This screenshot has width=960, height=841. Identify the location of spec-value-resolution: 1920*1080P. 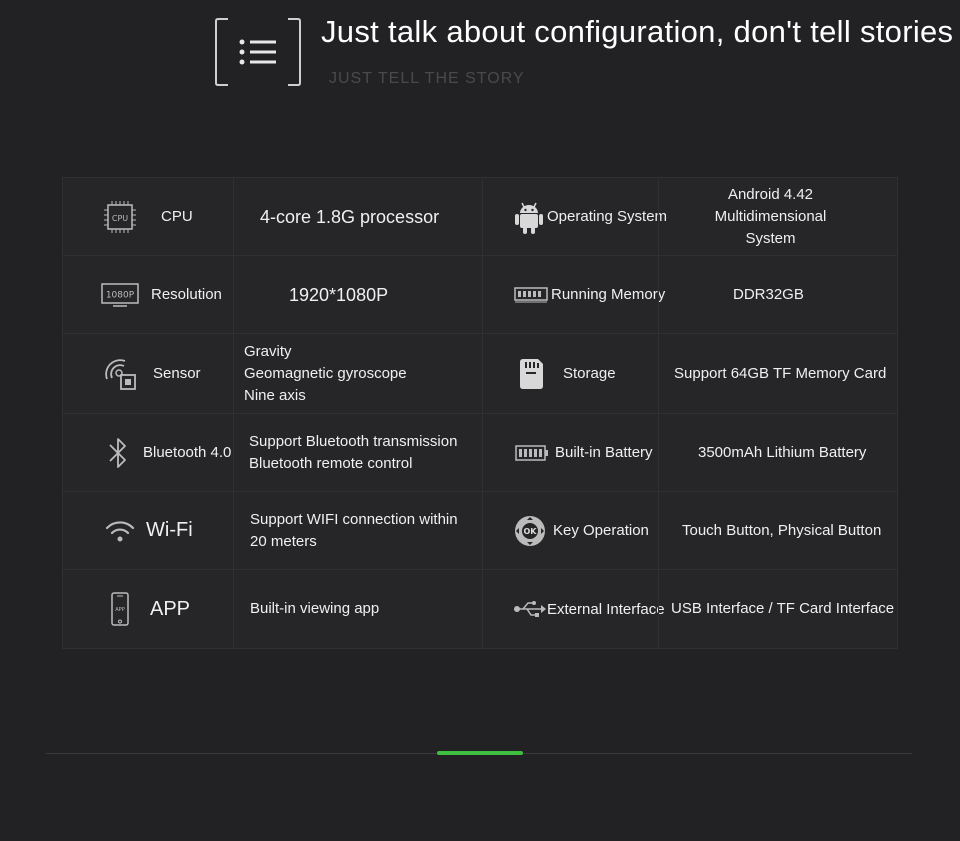
(339, 294).